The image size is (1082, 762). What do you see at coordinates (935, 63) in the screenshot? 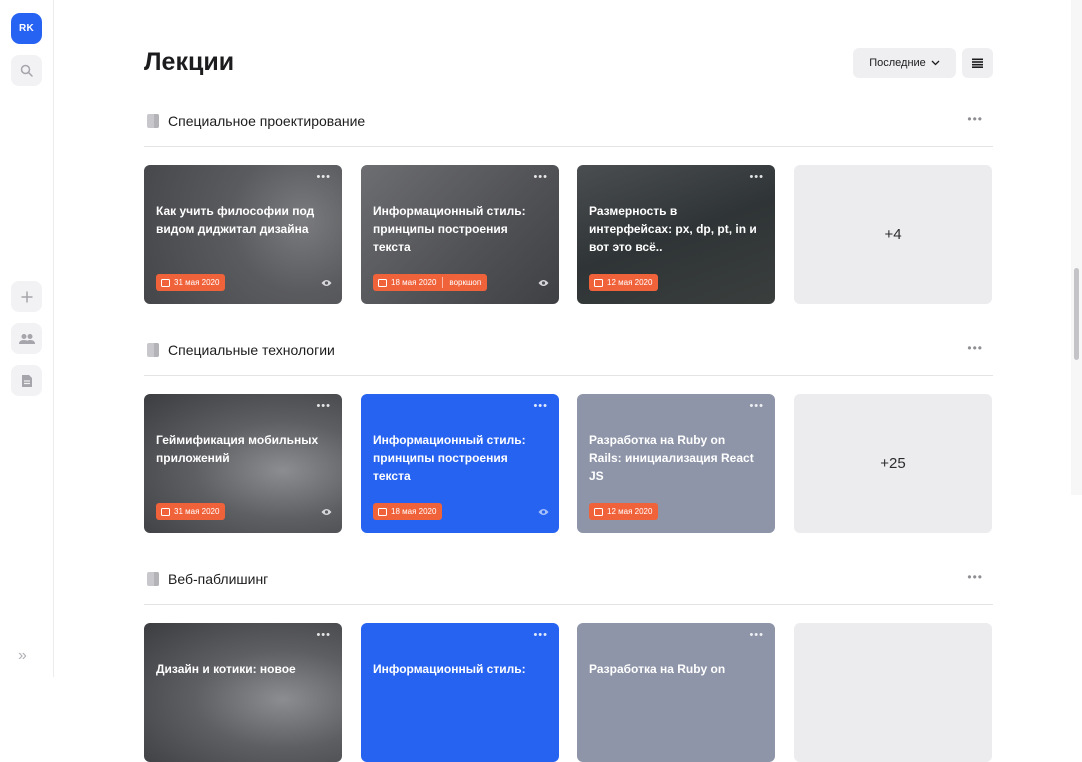
I see `chevron-down-icon` at bounding box center [935, 63].